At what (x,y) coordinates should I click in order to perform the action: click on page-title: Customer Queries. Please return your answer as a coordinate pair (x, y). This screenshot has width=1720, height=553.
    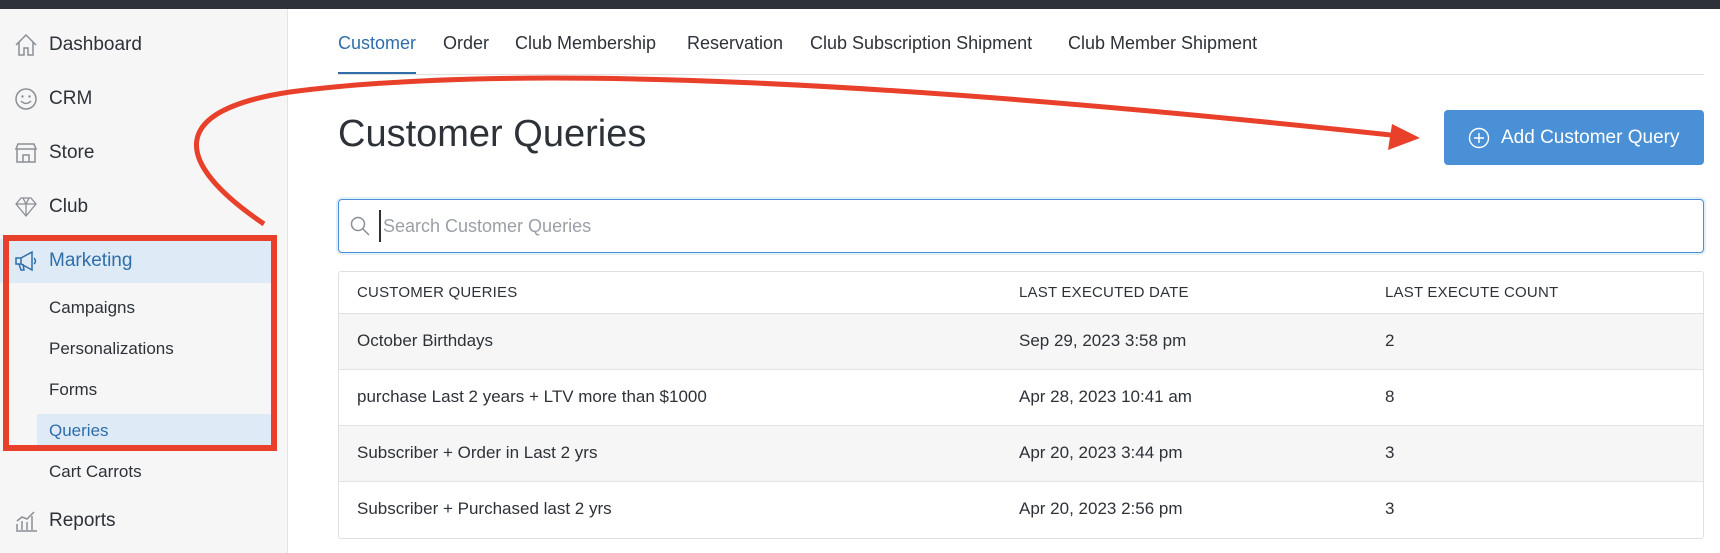
    Looking at the image, I should click on (492, 134).